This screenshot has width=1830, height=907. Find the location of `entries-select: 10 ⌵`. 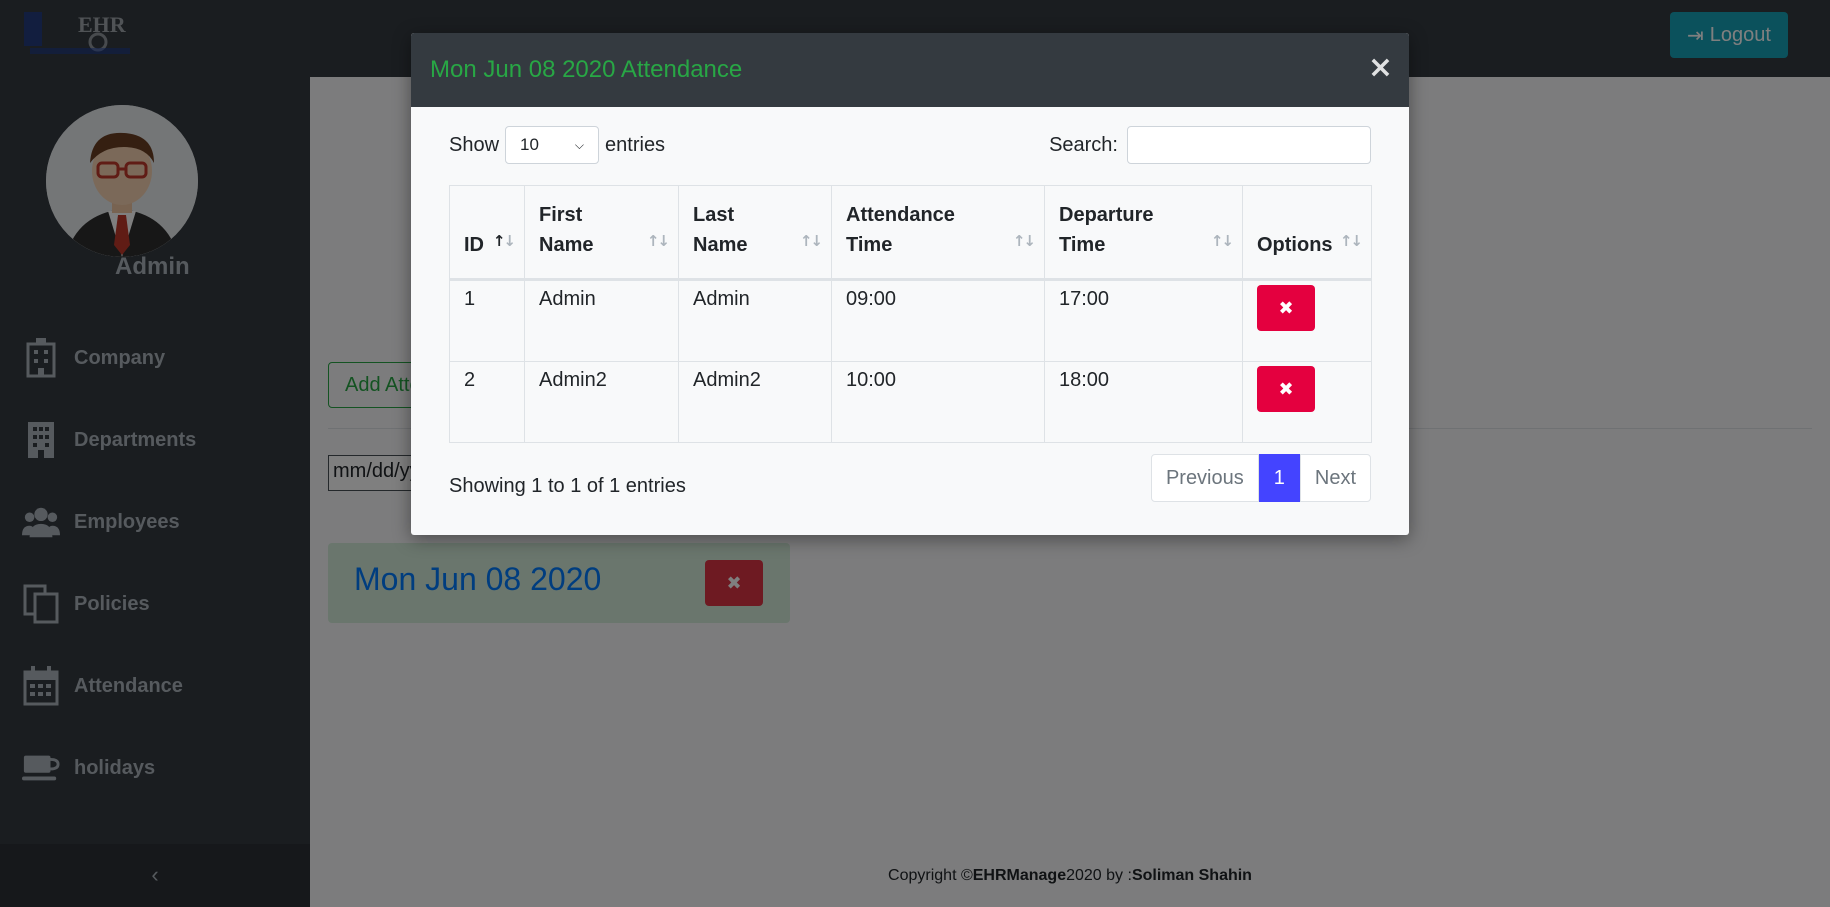

entries-select: 10 ⌵ is located at coordinates (552, 145).